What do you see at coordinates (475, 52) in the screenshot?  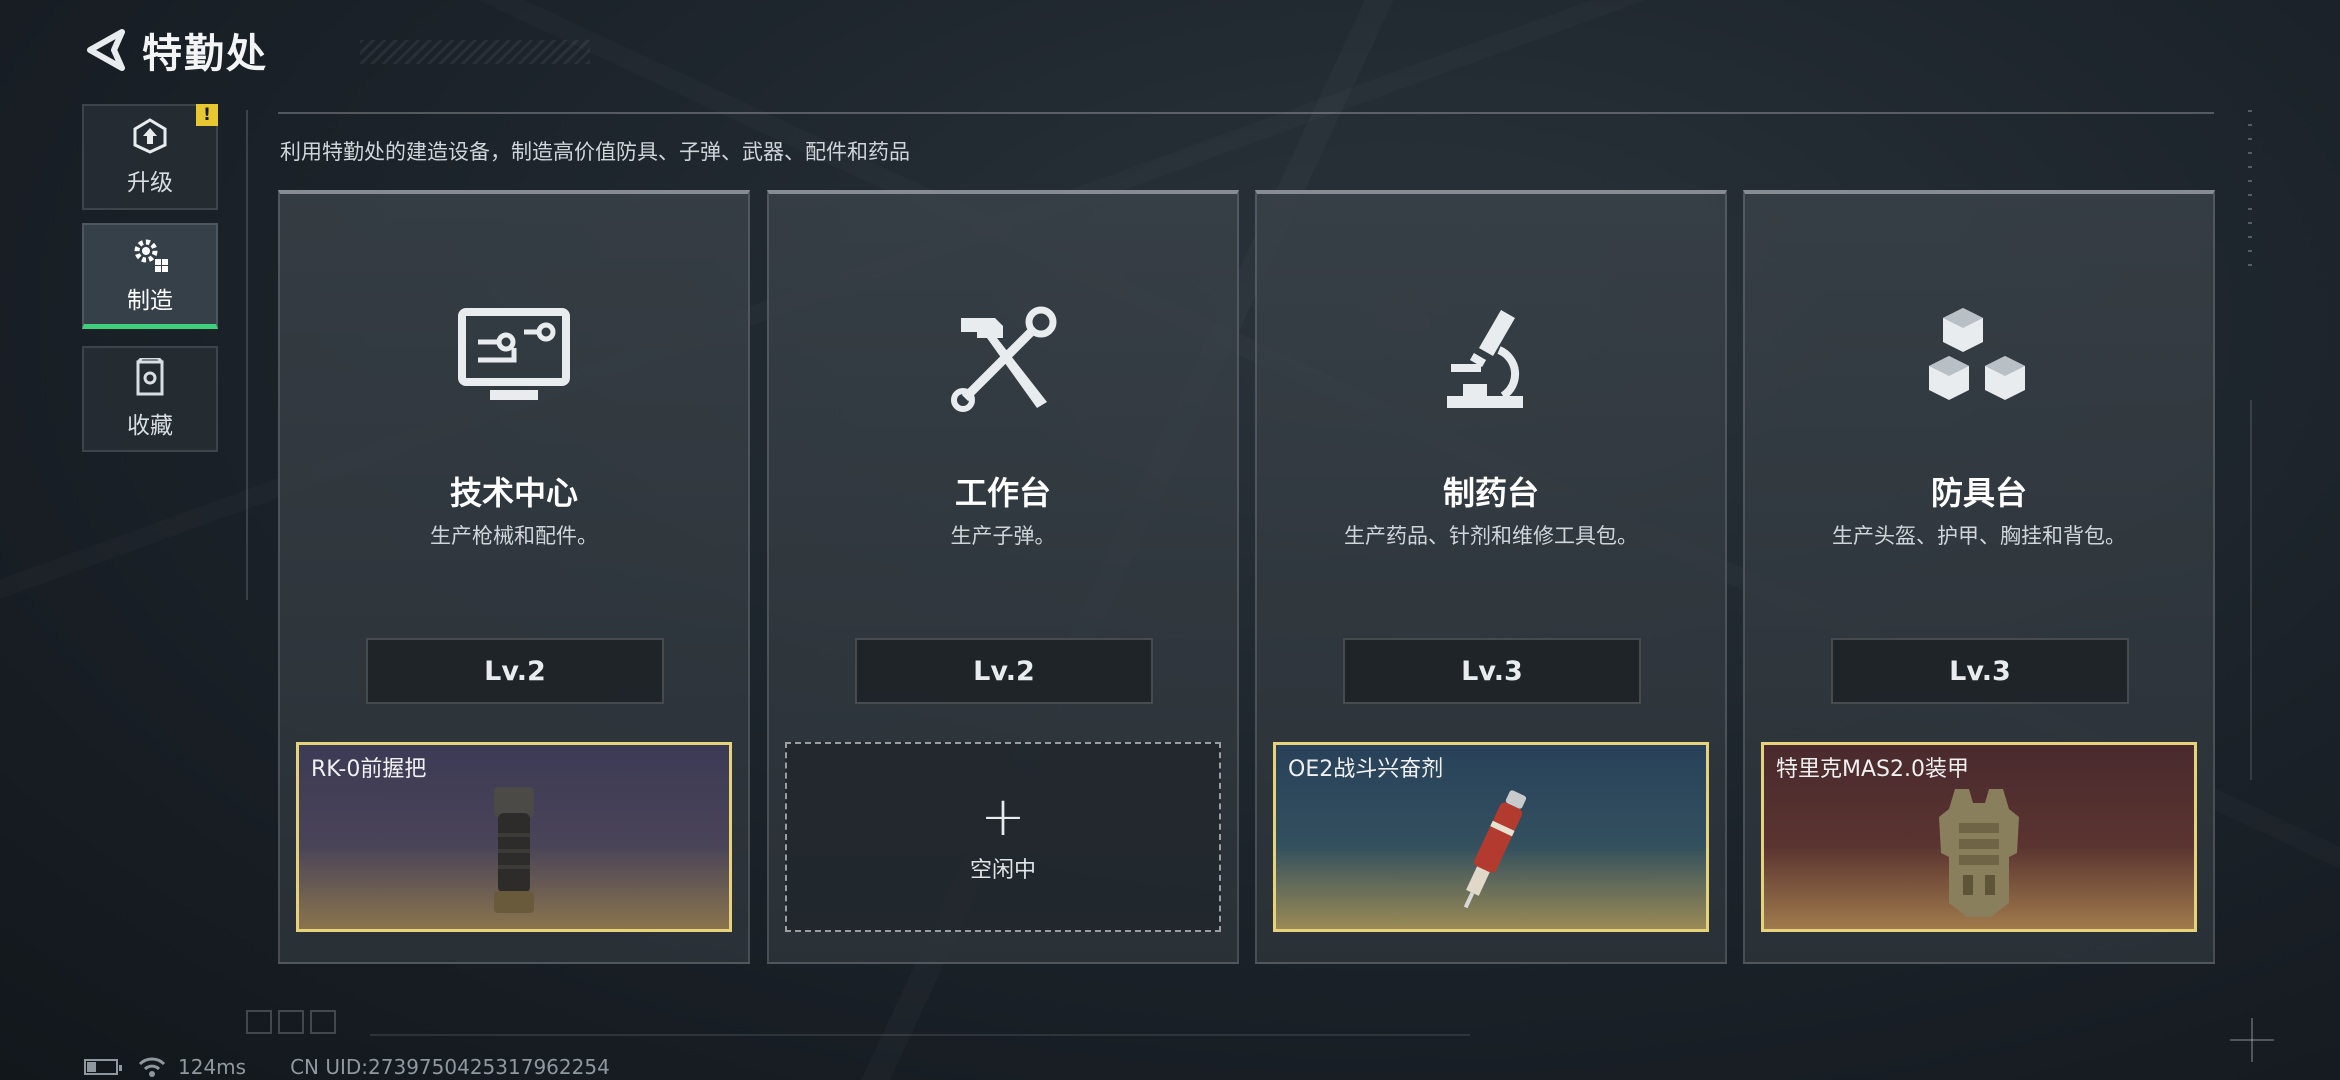 I see `title-decoration` at bounding box center [475, 52].